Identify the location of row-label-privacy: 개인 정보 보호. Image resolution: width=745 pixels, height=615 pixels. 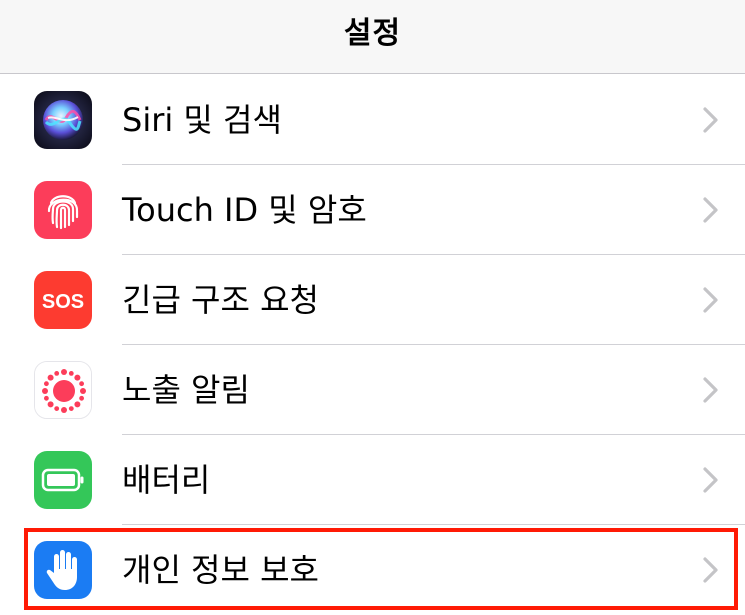
(220, 570).